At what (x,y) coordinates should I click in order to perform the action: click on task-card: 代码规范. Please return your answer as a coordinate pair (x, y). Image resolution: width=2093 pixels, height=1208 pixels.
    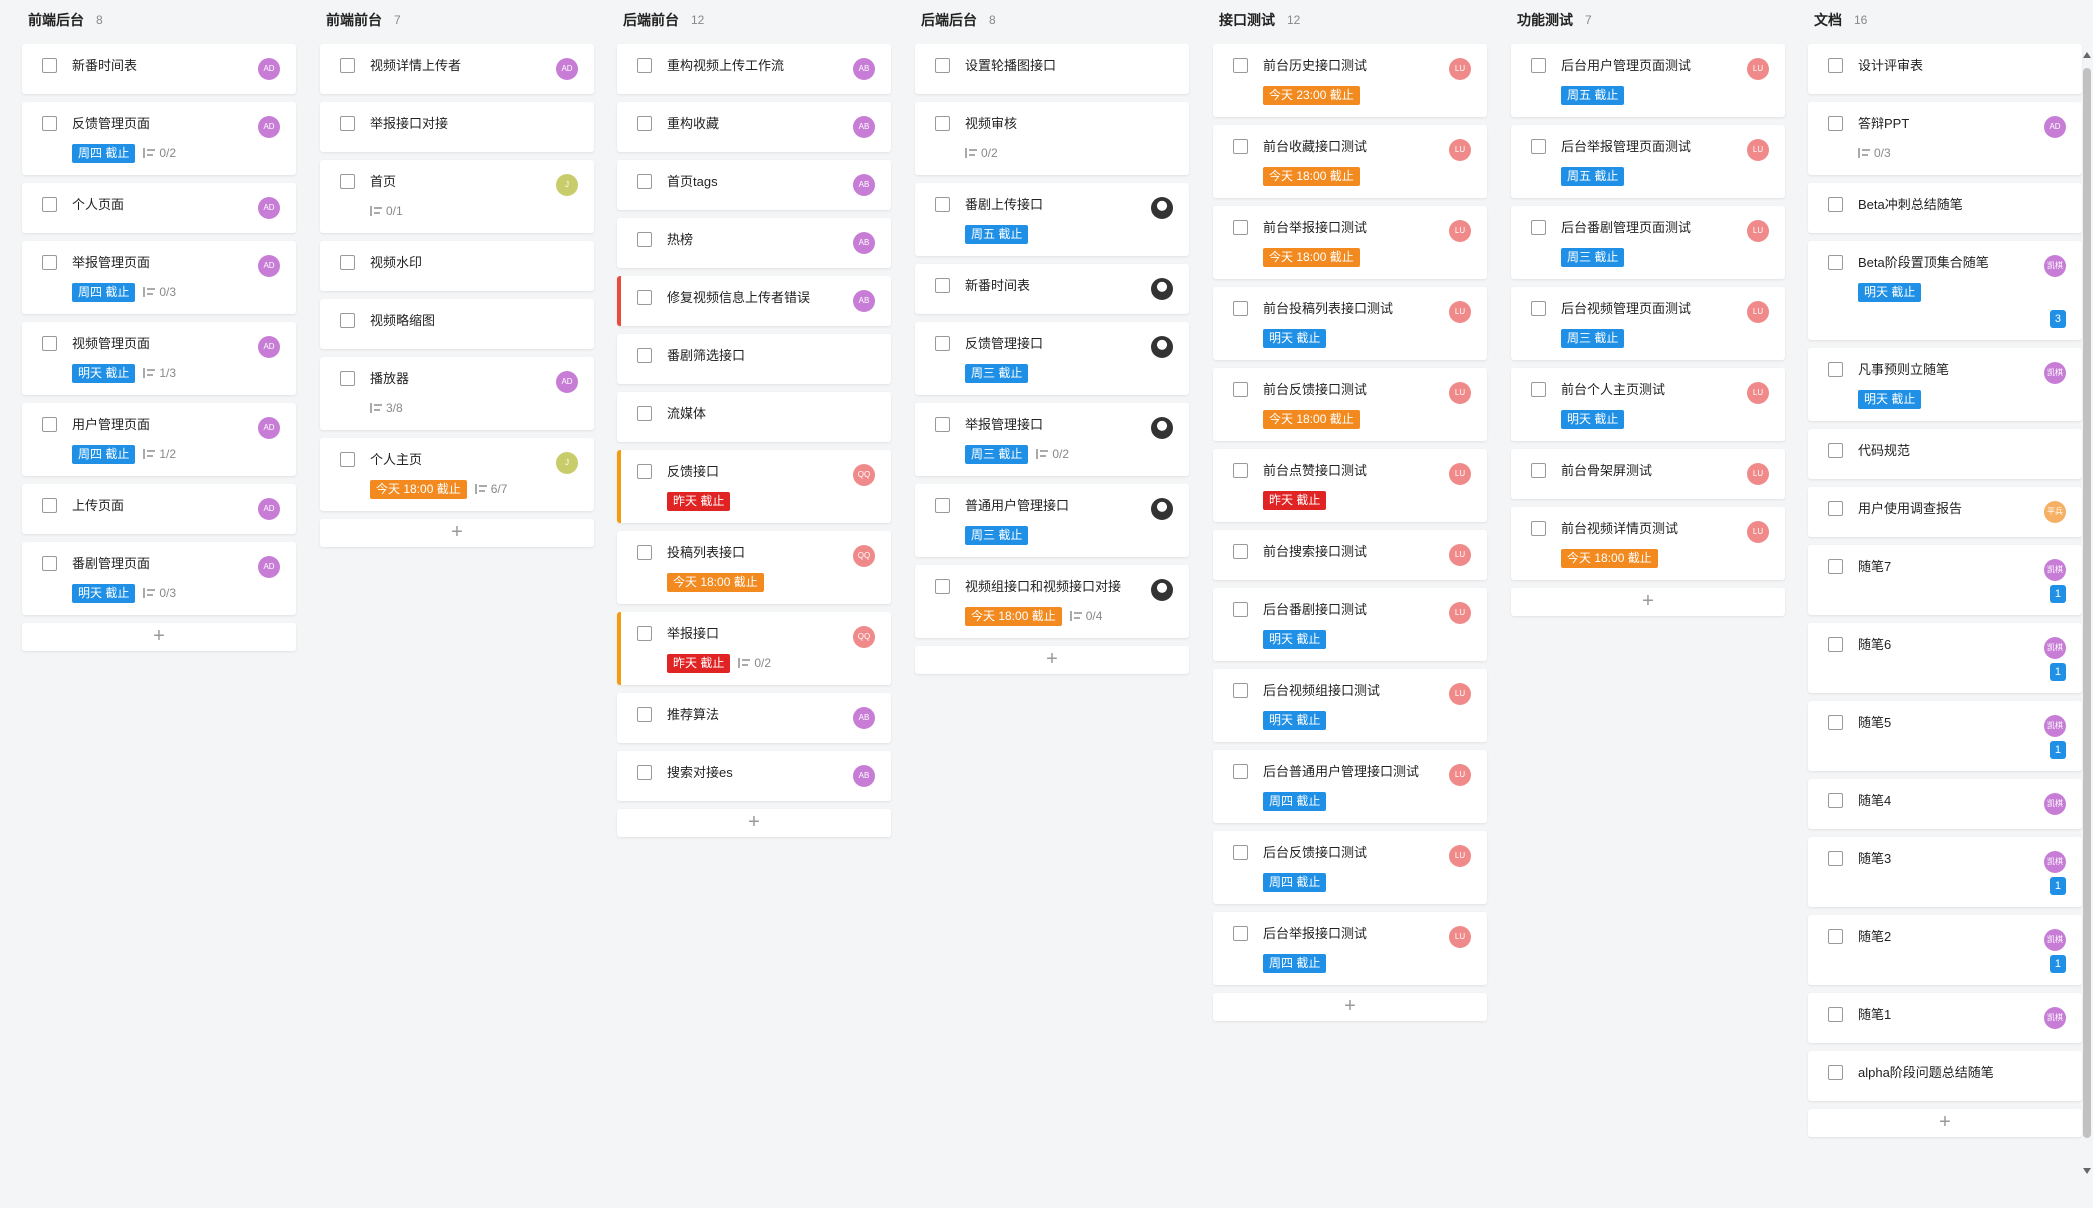
    Looking at the image, I should click on (1945, 454).